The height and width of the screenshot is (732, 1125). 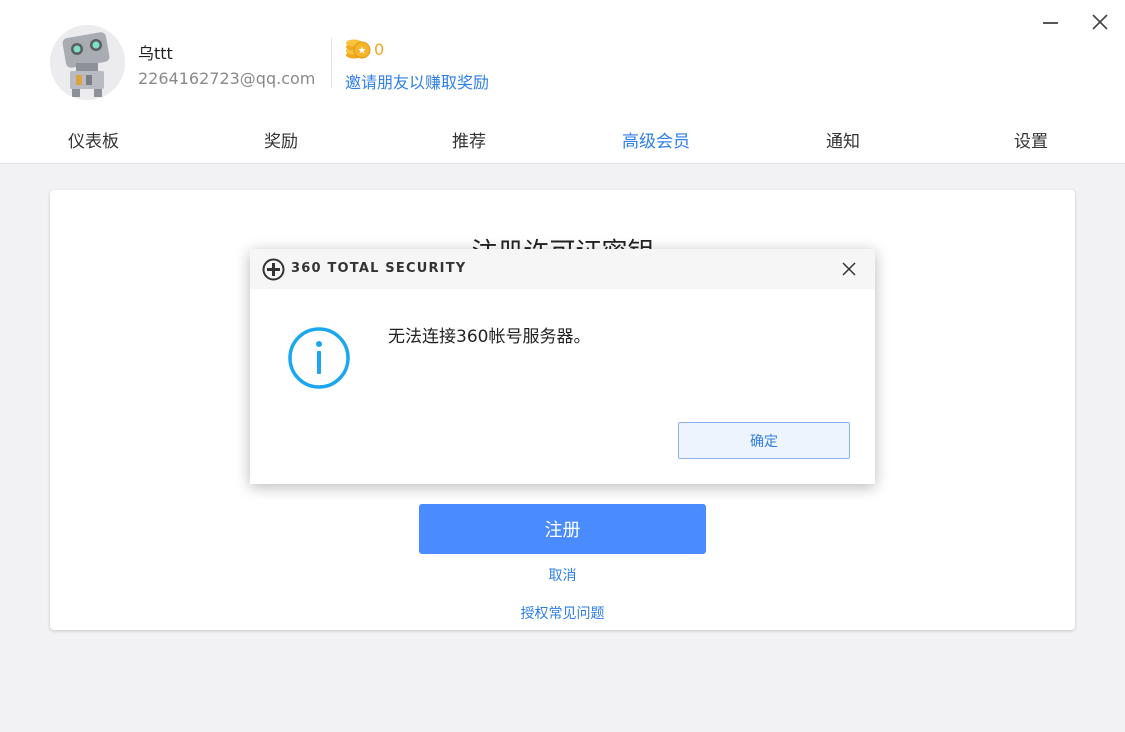 What do you see at coordinates (93, 139) in the screenshot?
I see `tab-dashboard: 仪表板` at bounding box center [93, 139].